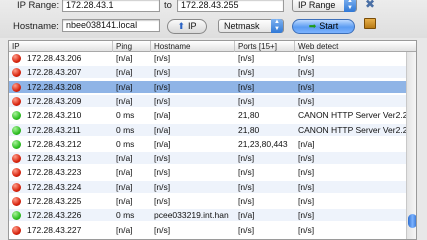 The width and height of the screenshot is (427, 240). I want to click on to-label: to, so click(168, 5).